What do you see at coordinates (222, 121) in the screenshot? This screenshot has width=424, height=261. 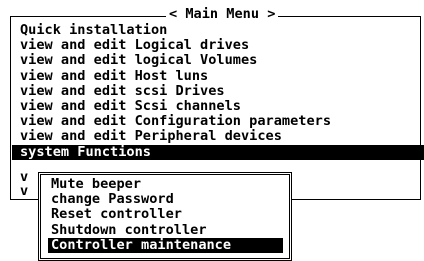 I see `menu-item-configuration-parameters: view and edit Configuration parameters` at bounding box center [222, 121].